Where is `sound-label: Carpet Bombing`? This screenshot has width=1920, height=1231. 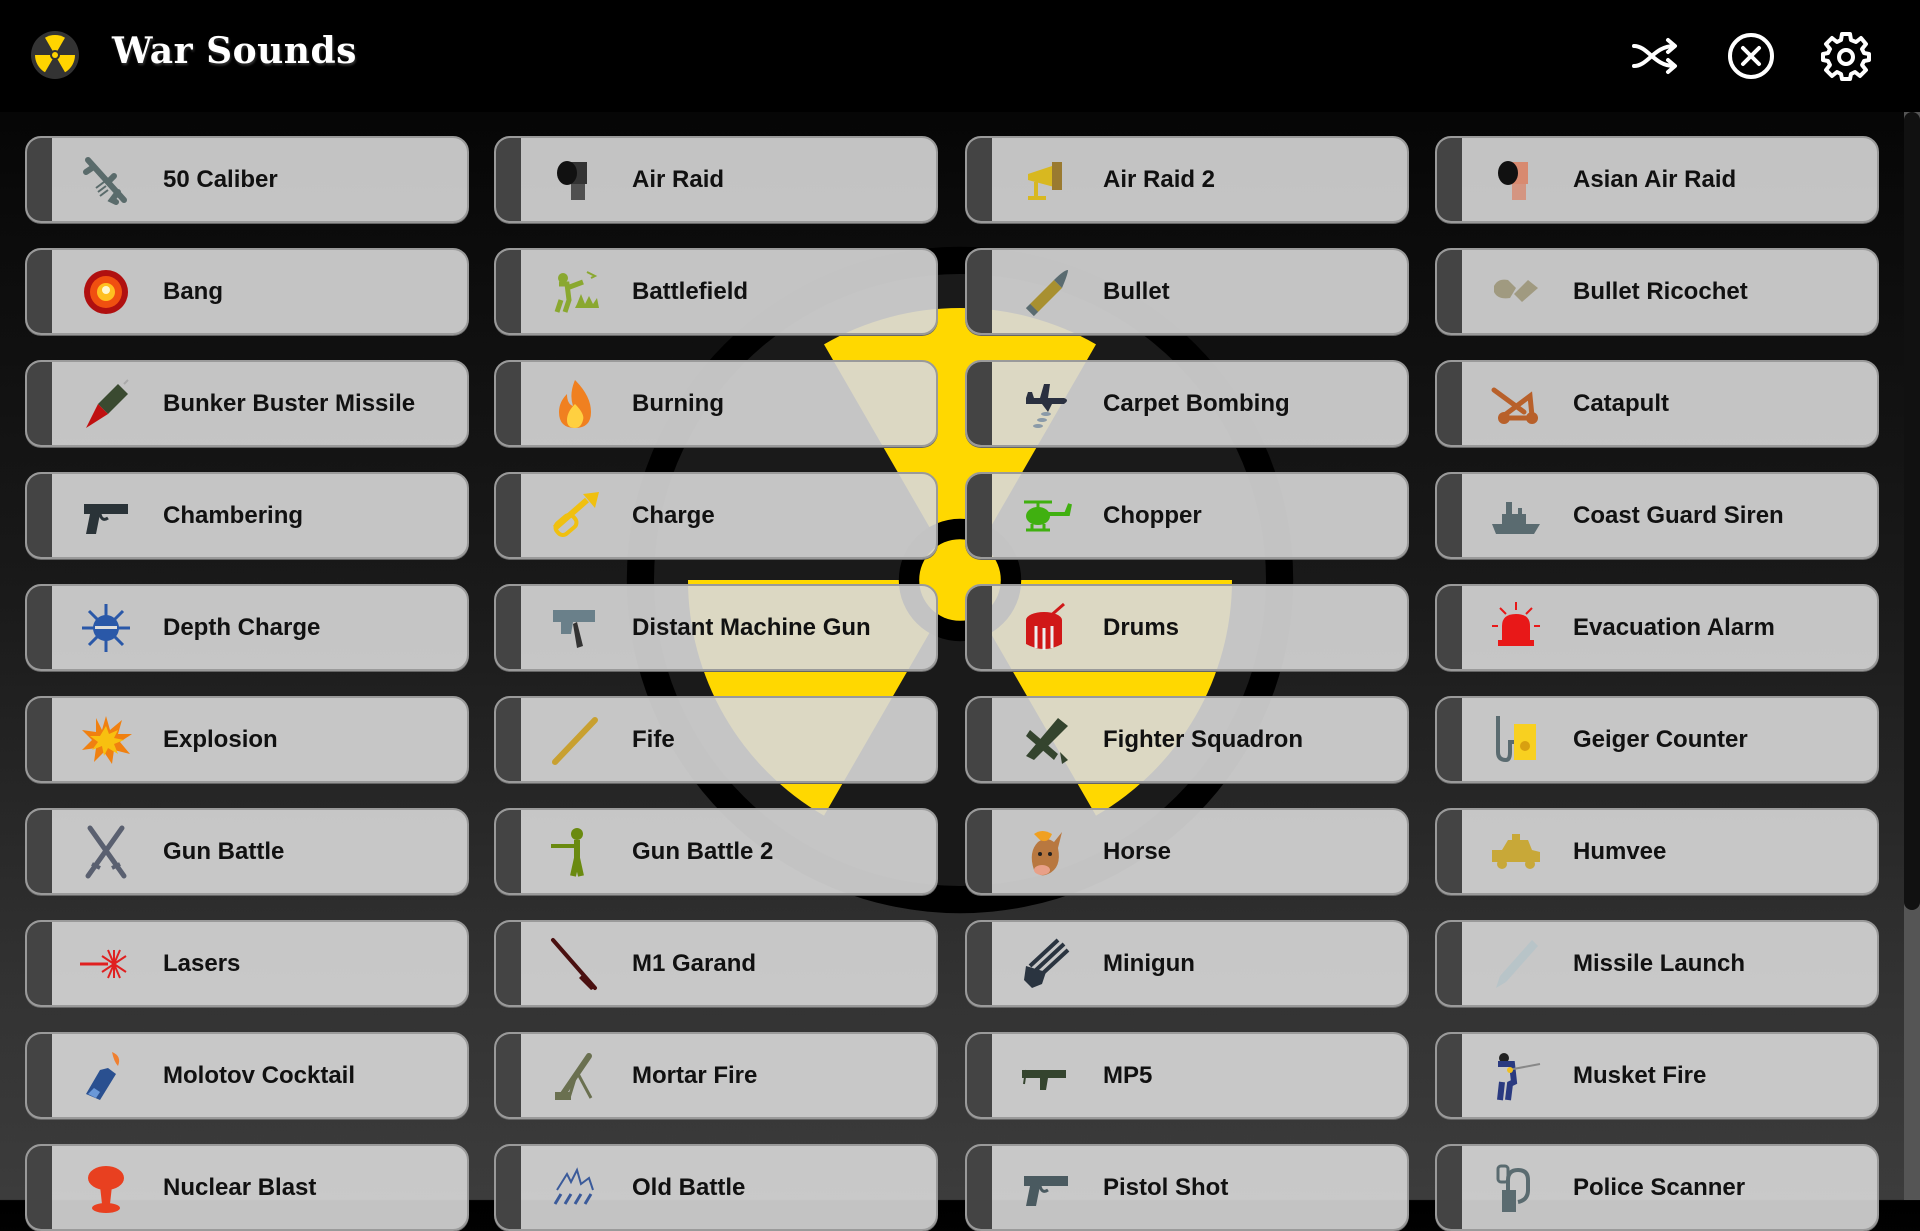
sound-label: Carpet Bombing is located at coordinates (1196, 403).